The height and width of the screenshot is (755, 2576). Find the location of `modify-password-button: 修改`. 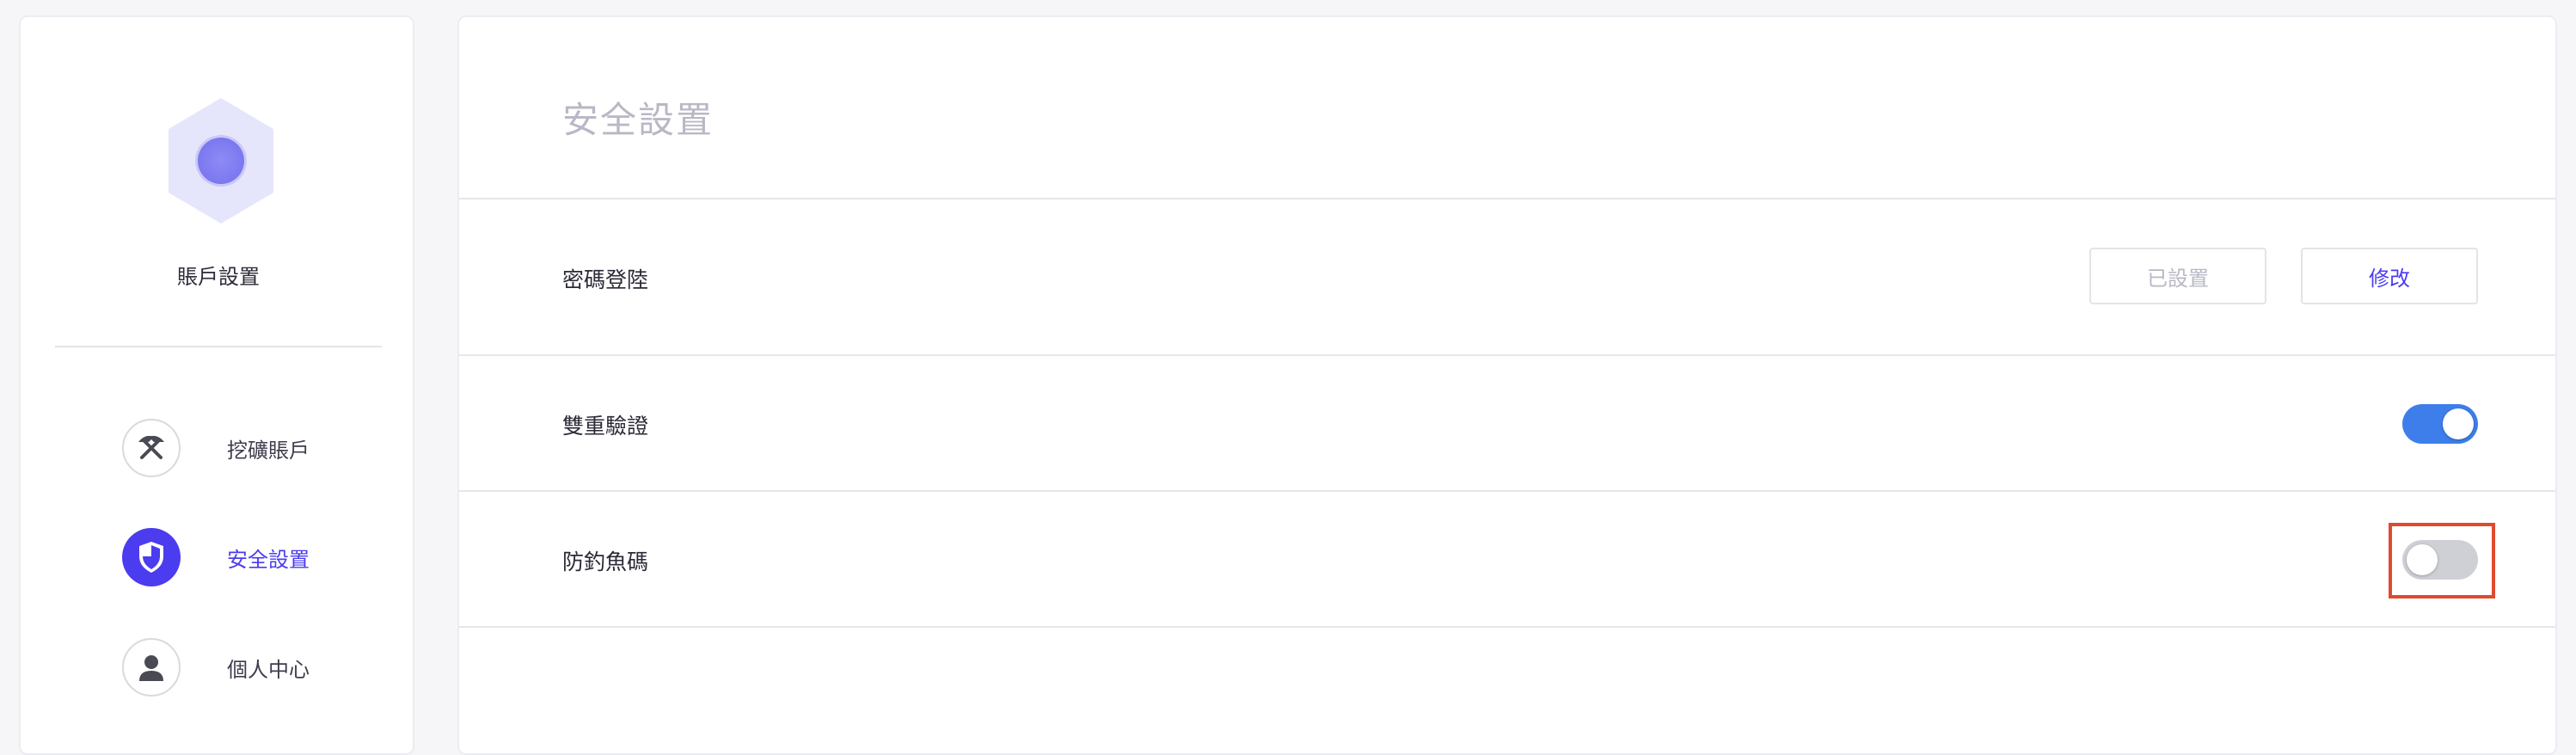

modify-password-button: 修改 is located at coordinates (2389, 276).